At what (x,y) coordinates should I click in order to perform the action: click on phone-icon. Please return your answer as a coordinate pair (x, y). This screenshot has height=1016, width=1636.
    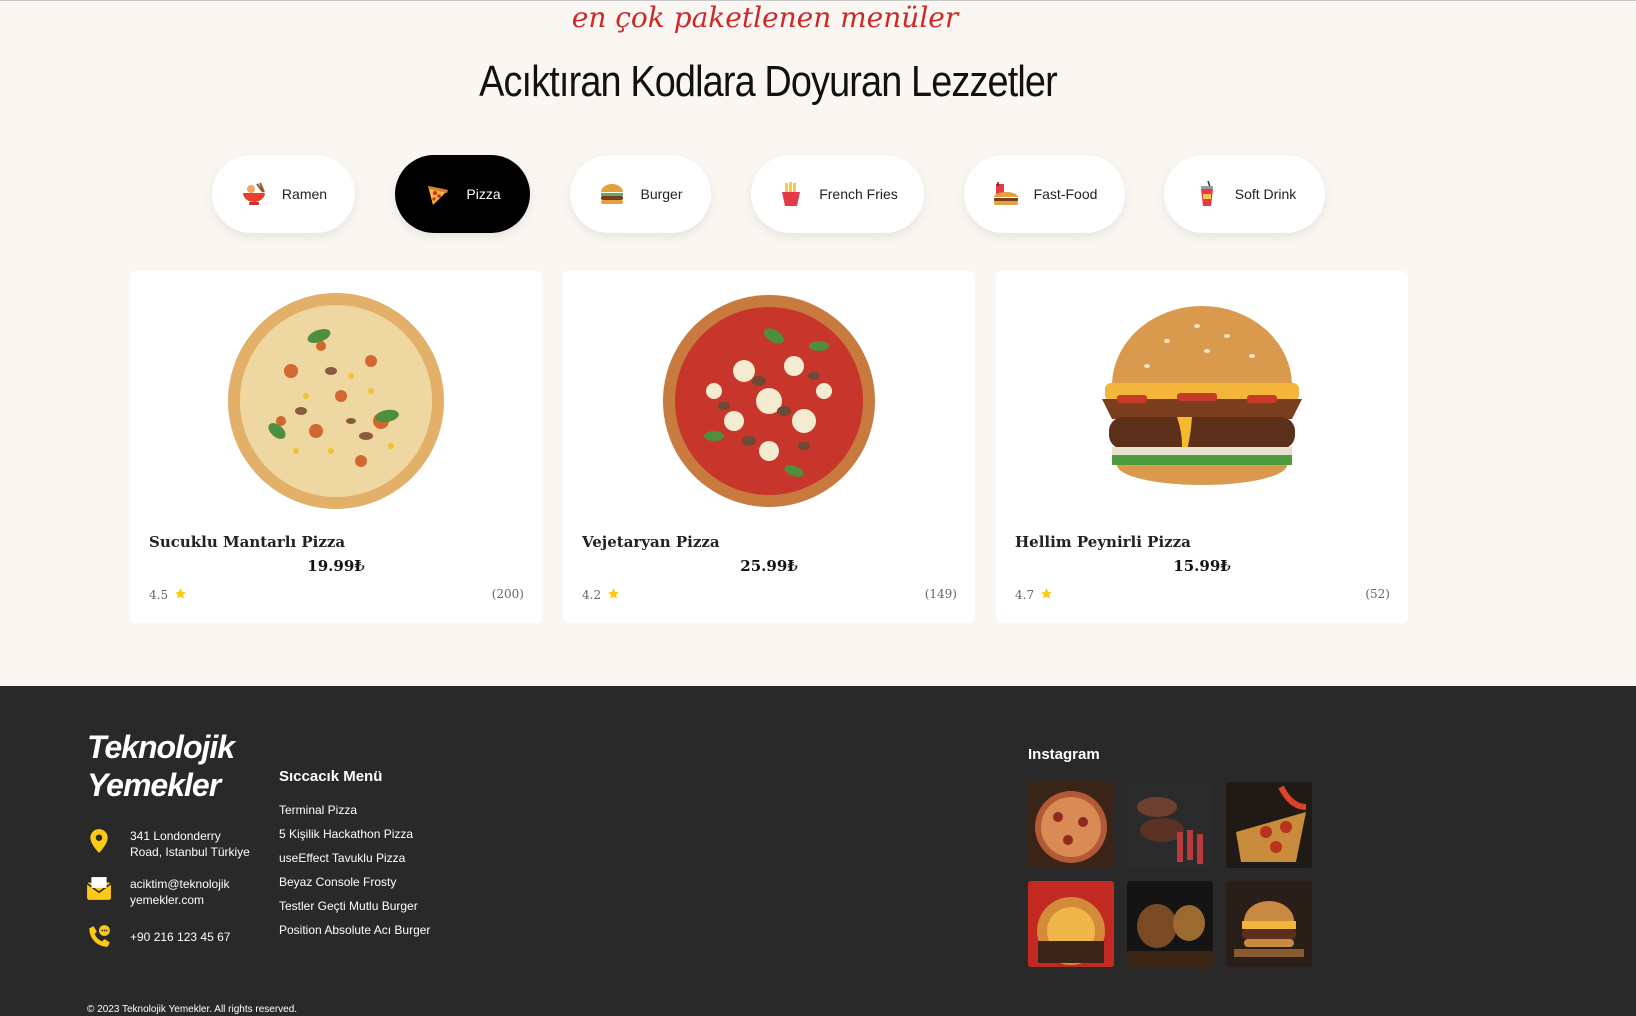
    Looking at the image, I should click on (99, 937).